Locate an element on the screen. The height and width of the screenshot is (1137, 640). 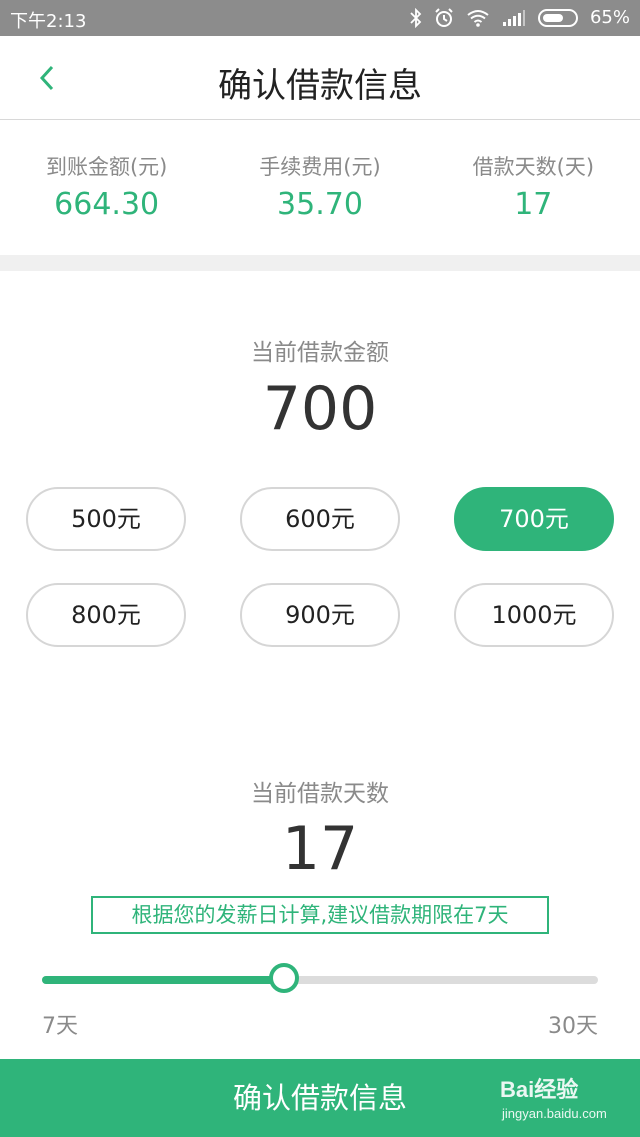
section-divider is located at coordinates (320, 263).